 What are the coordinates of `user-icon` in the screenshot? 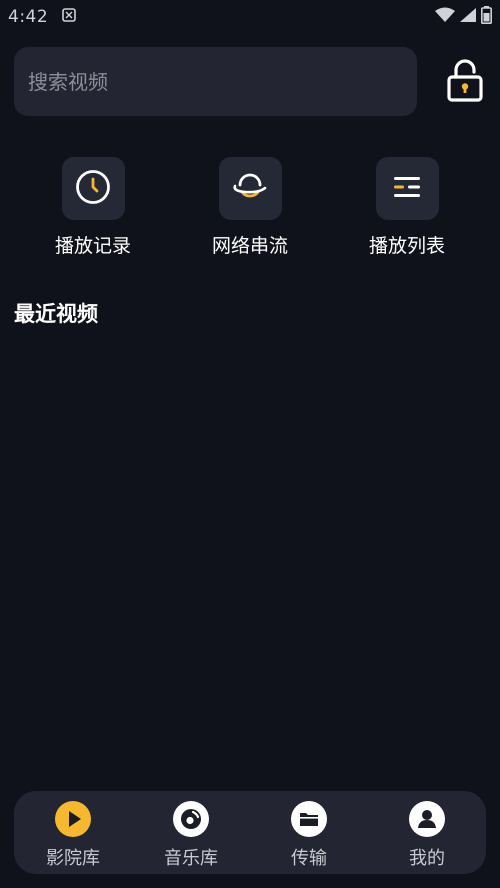 It's located at (427, 819).